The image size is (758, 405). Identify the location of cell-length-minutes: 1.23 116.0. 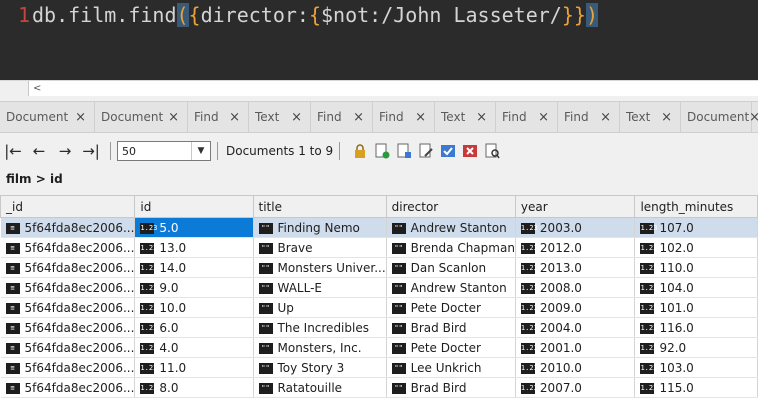
(696, 327).